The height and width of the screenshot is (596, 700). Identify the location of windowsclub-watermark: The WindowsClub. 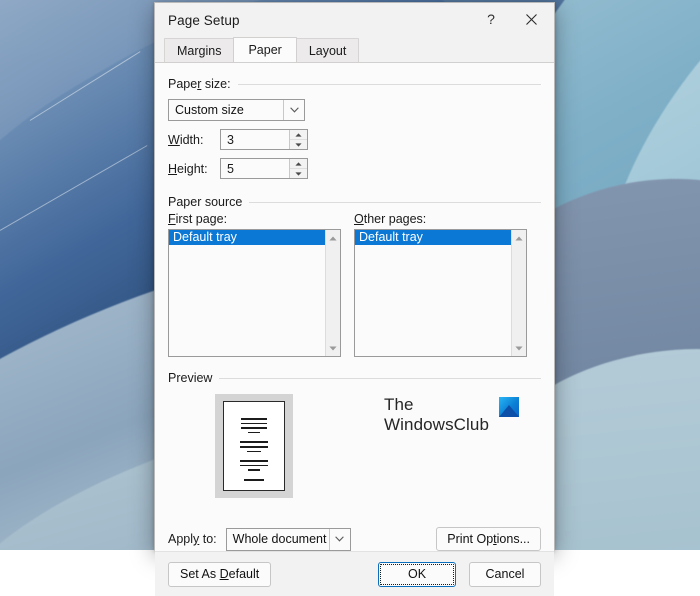
(452, 415).